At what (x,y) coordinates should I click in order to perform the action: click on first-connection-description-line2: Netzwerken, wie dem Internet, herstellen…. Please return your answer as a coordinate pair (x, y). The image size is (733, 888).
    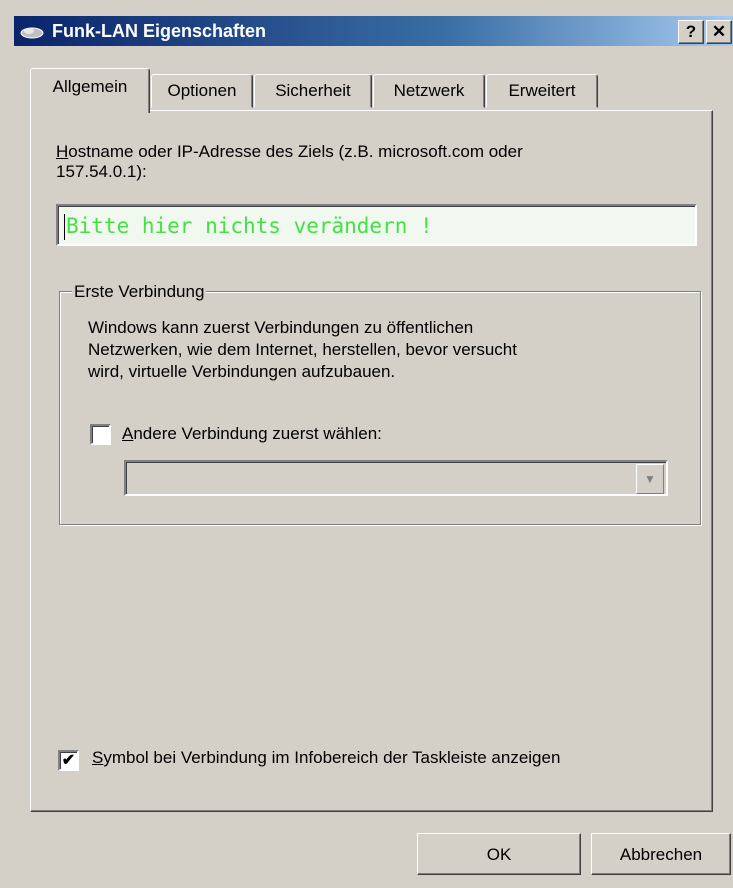
    Looking at the image, I should click on (302, 349).